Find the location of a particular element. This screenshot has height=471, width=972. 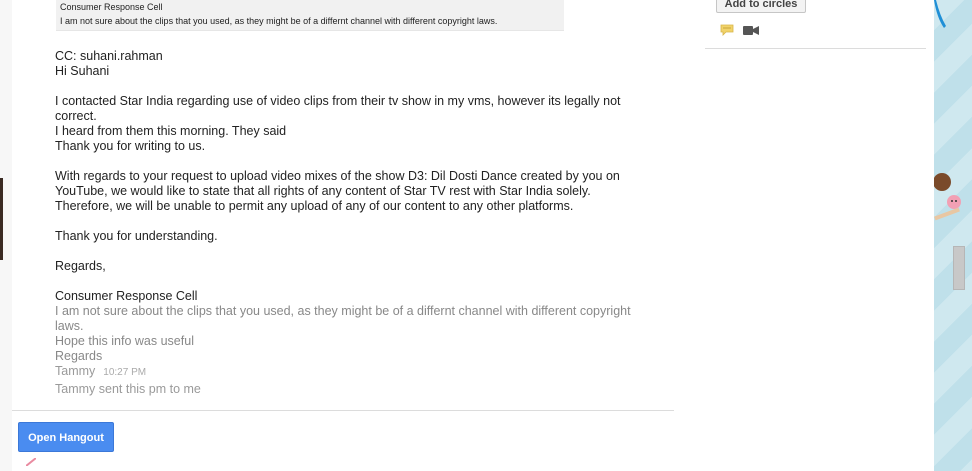

message-line: correct. is located at coordinates (76, 116).